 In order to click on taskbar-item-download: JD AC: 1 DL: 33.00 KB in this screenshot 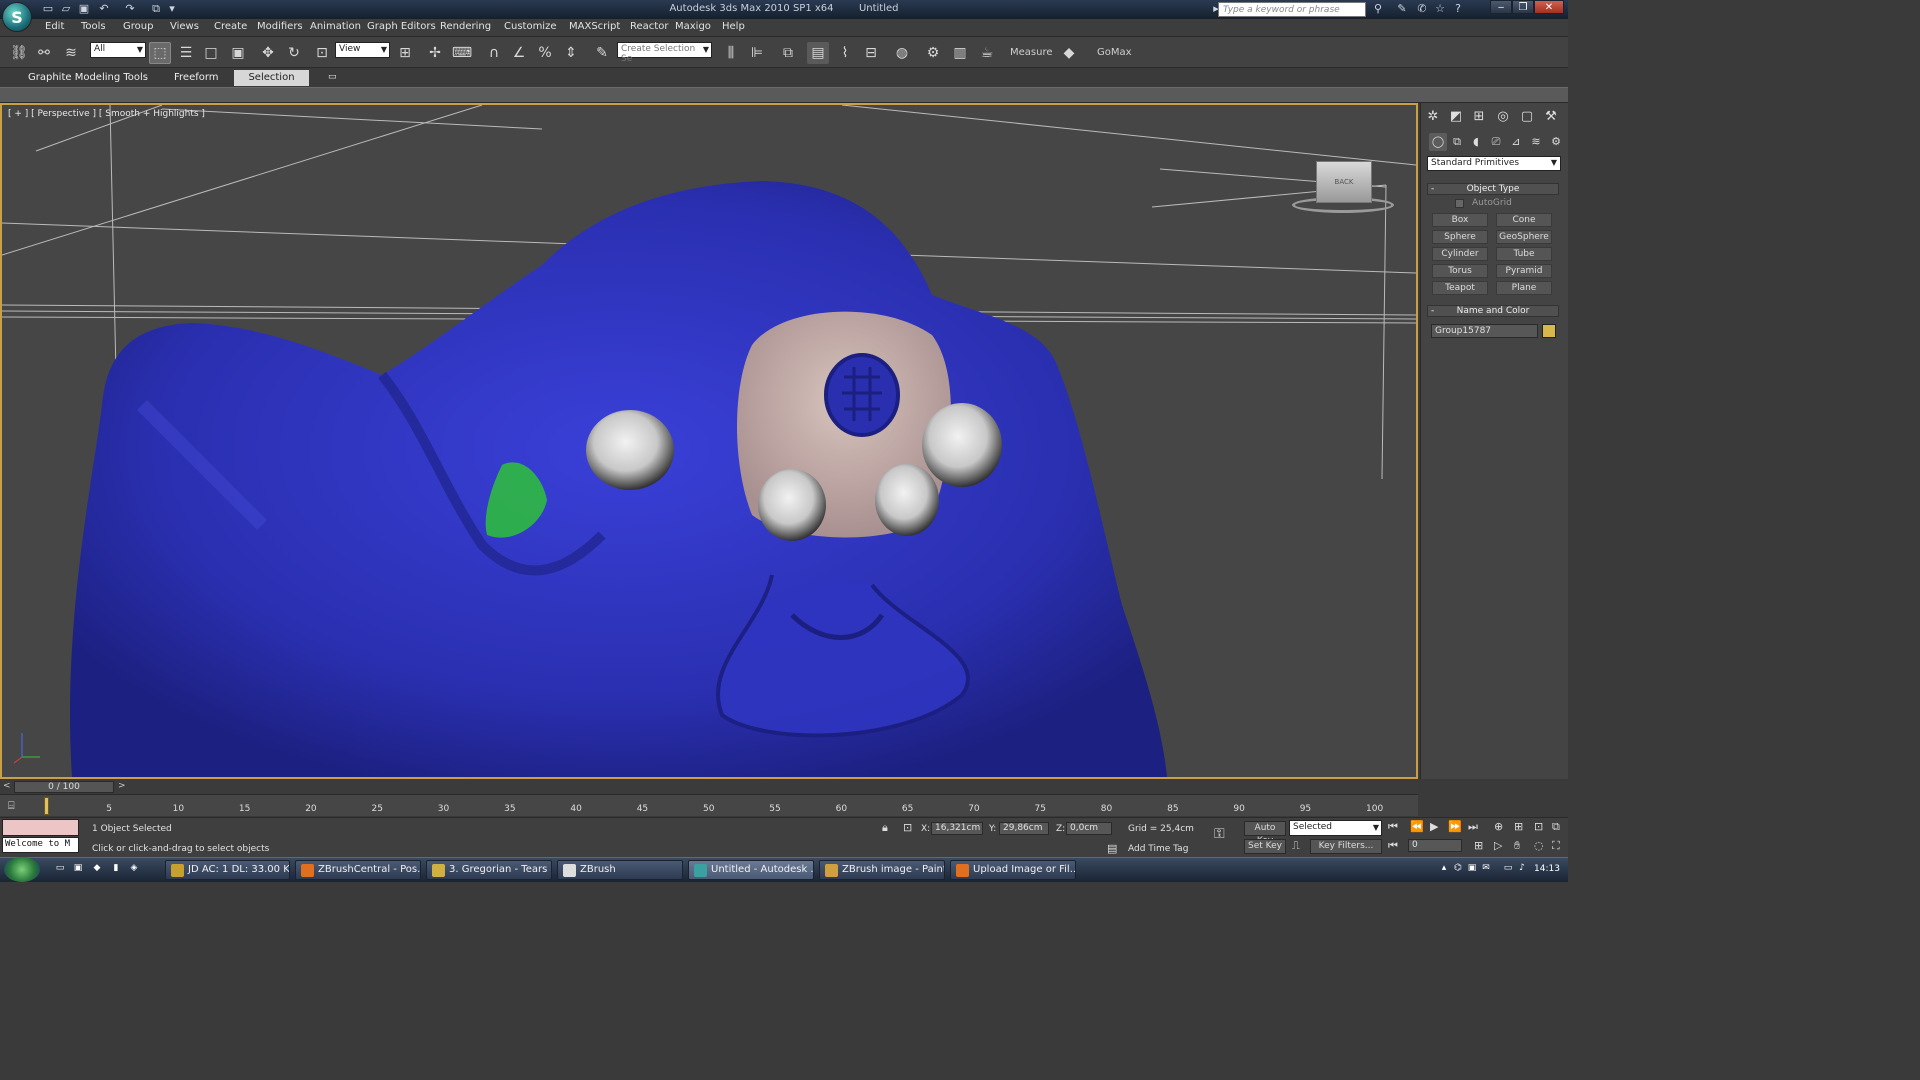, I will do `click(227, 870)`.